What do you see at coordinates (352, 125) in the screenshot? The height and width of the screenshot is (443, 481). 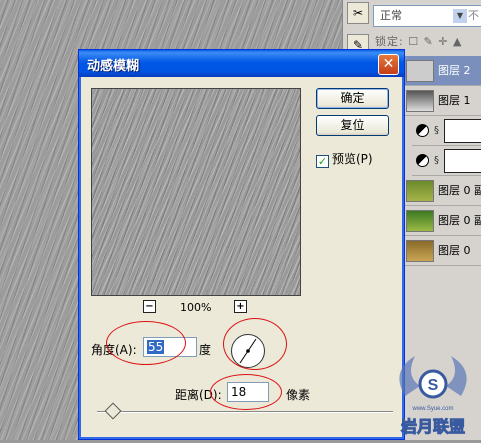 I see `reset-button: 复位` at bounding box center [352, 125].